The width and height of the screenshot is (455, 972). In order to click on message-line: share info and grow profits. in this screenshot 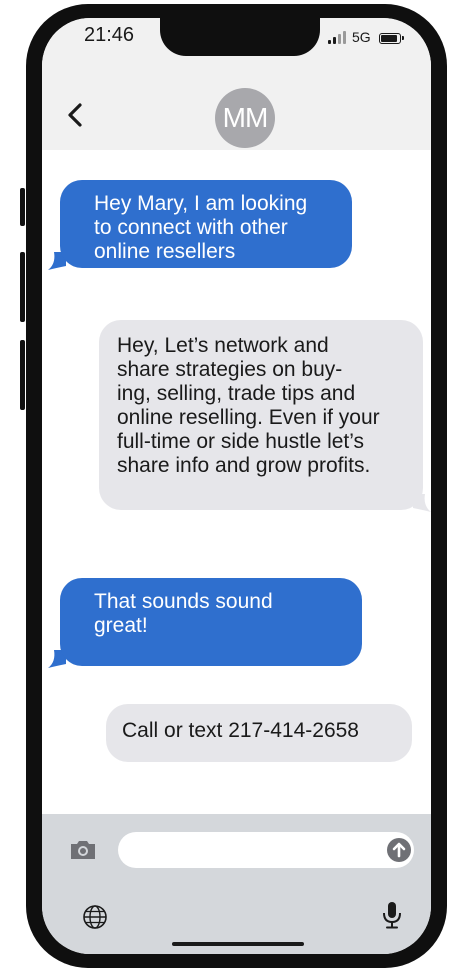, I will do `click(244, 465)`.